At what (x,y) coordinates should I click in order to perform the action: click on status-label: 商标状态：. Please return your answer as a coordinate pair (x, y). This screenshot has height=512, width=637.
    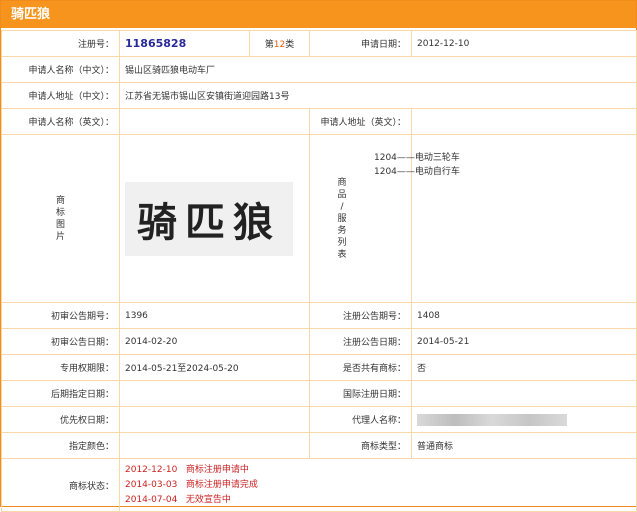
    Looking at the image, I should click on (60, 485).